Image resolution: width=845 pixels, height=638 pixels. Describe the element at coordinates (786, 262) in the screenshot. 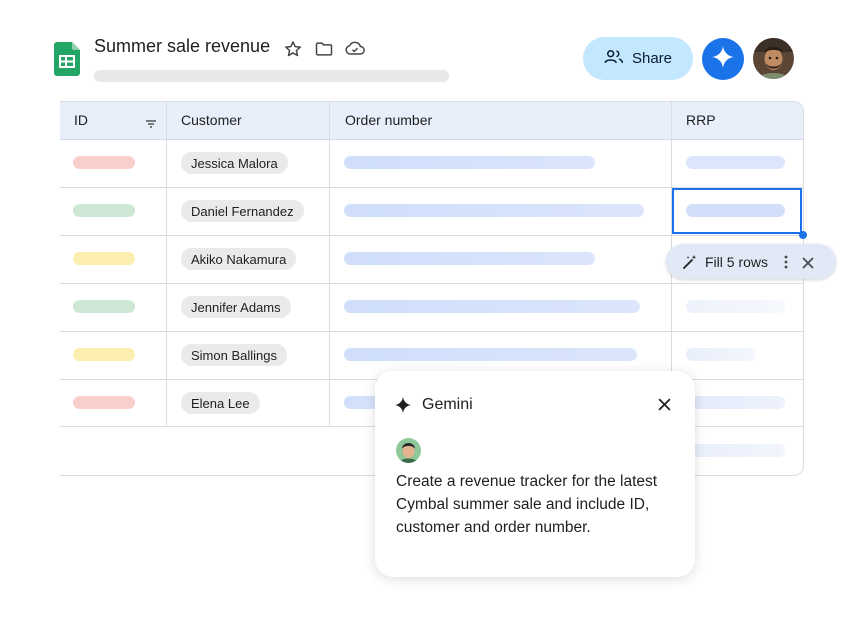

I see `more-vert-icon` at that location.